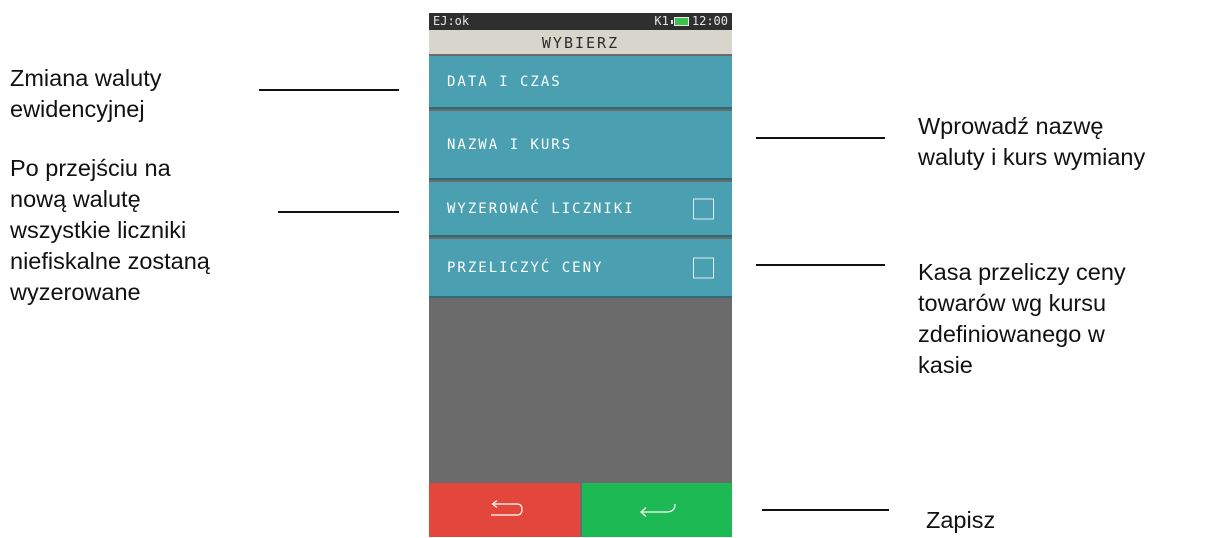 Image resolution: width=1210 pixels, height=538 pixels. Describe the element at coordinates (1032, 157) in the screenshot. I see `annotation-line: waluty i kurs wymiany` at that location.